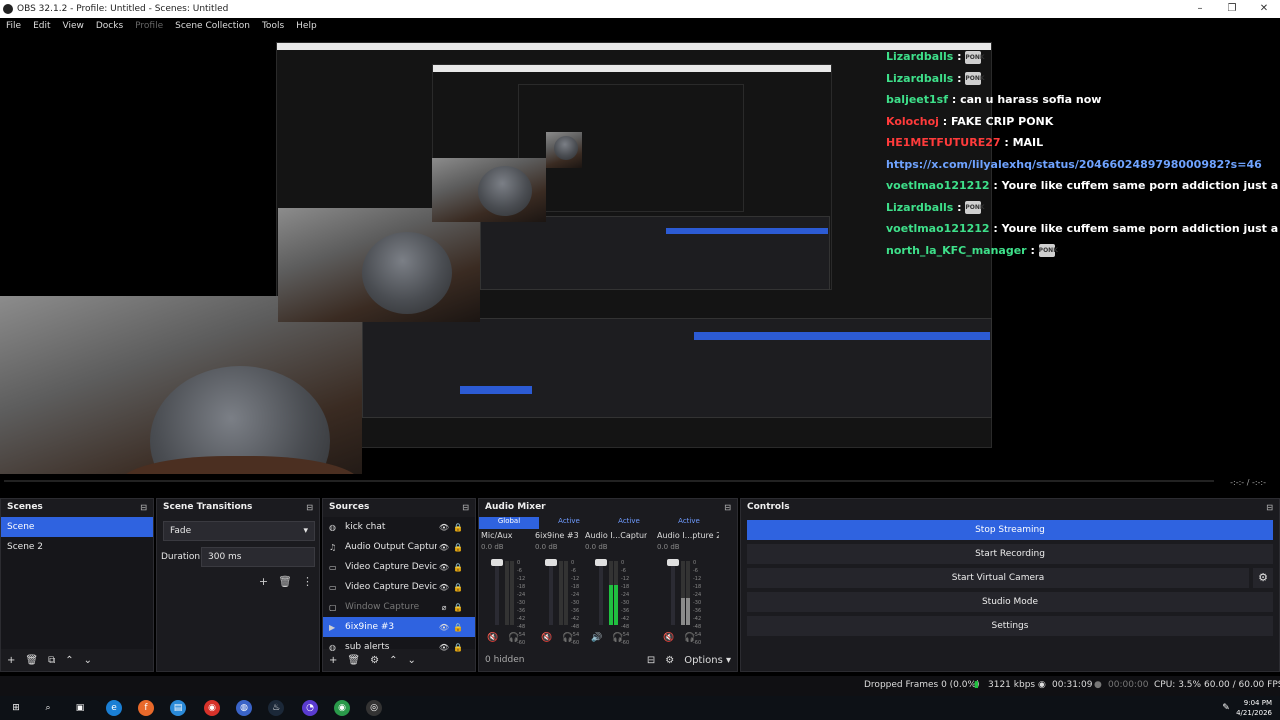 This screenshot has width=1280, height=720. Describe the element at coordinates (48, 708) in the screenshot. I see `search-icon: ⌕` at that location.